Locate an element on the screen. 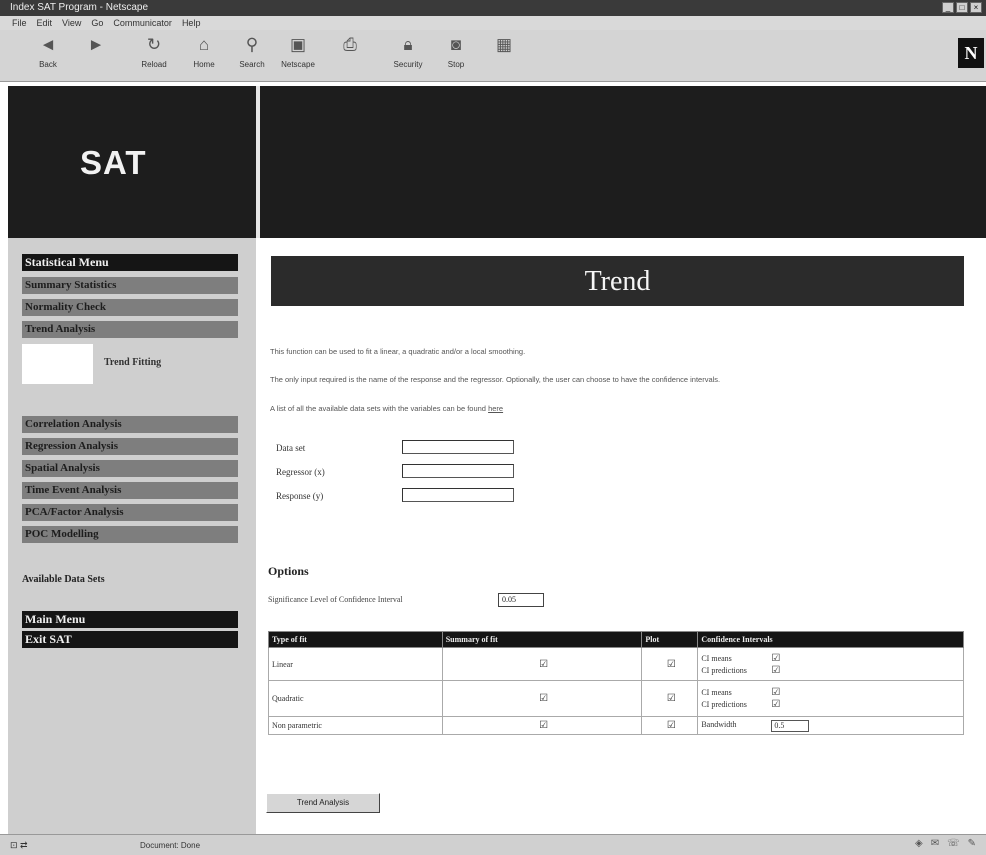 The height and width of the screenshot is (855, 986). page-title: Trend is located at coordinates (617, 281).